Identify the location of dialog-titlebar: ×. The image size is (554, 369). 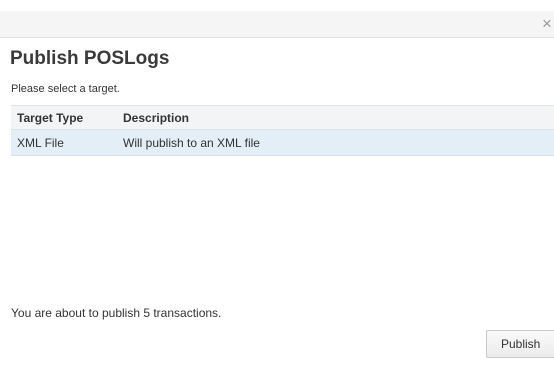
(277, 24).